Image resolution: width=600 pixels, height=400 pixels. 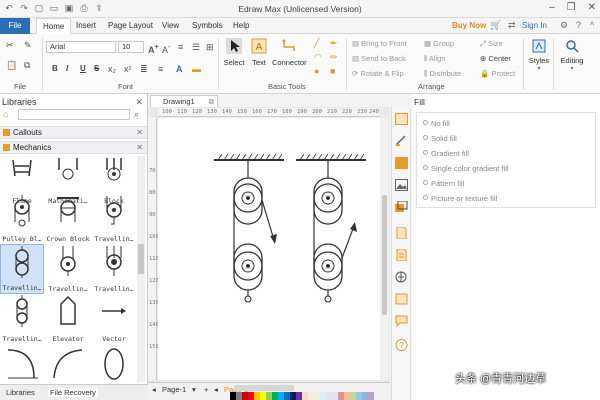 What do you see at coordinates (249, 228) in the screenshot?
I see `pulley-system-left` at bounding box center [249, 228].